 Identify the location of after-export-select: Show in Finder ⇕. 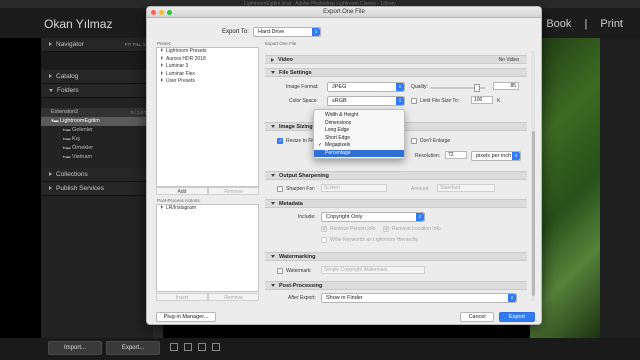
(419, 298).